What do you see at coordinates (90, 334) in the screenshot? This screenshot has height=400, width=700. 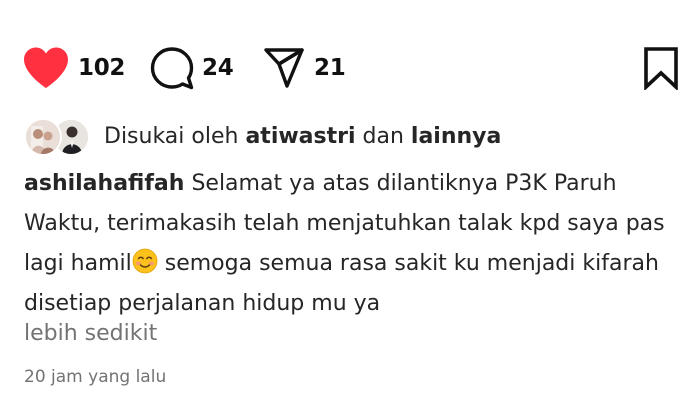 I see `show-less-link: lebih sedikit` at bounding box center [90, 334].